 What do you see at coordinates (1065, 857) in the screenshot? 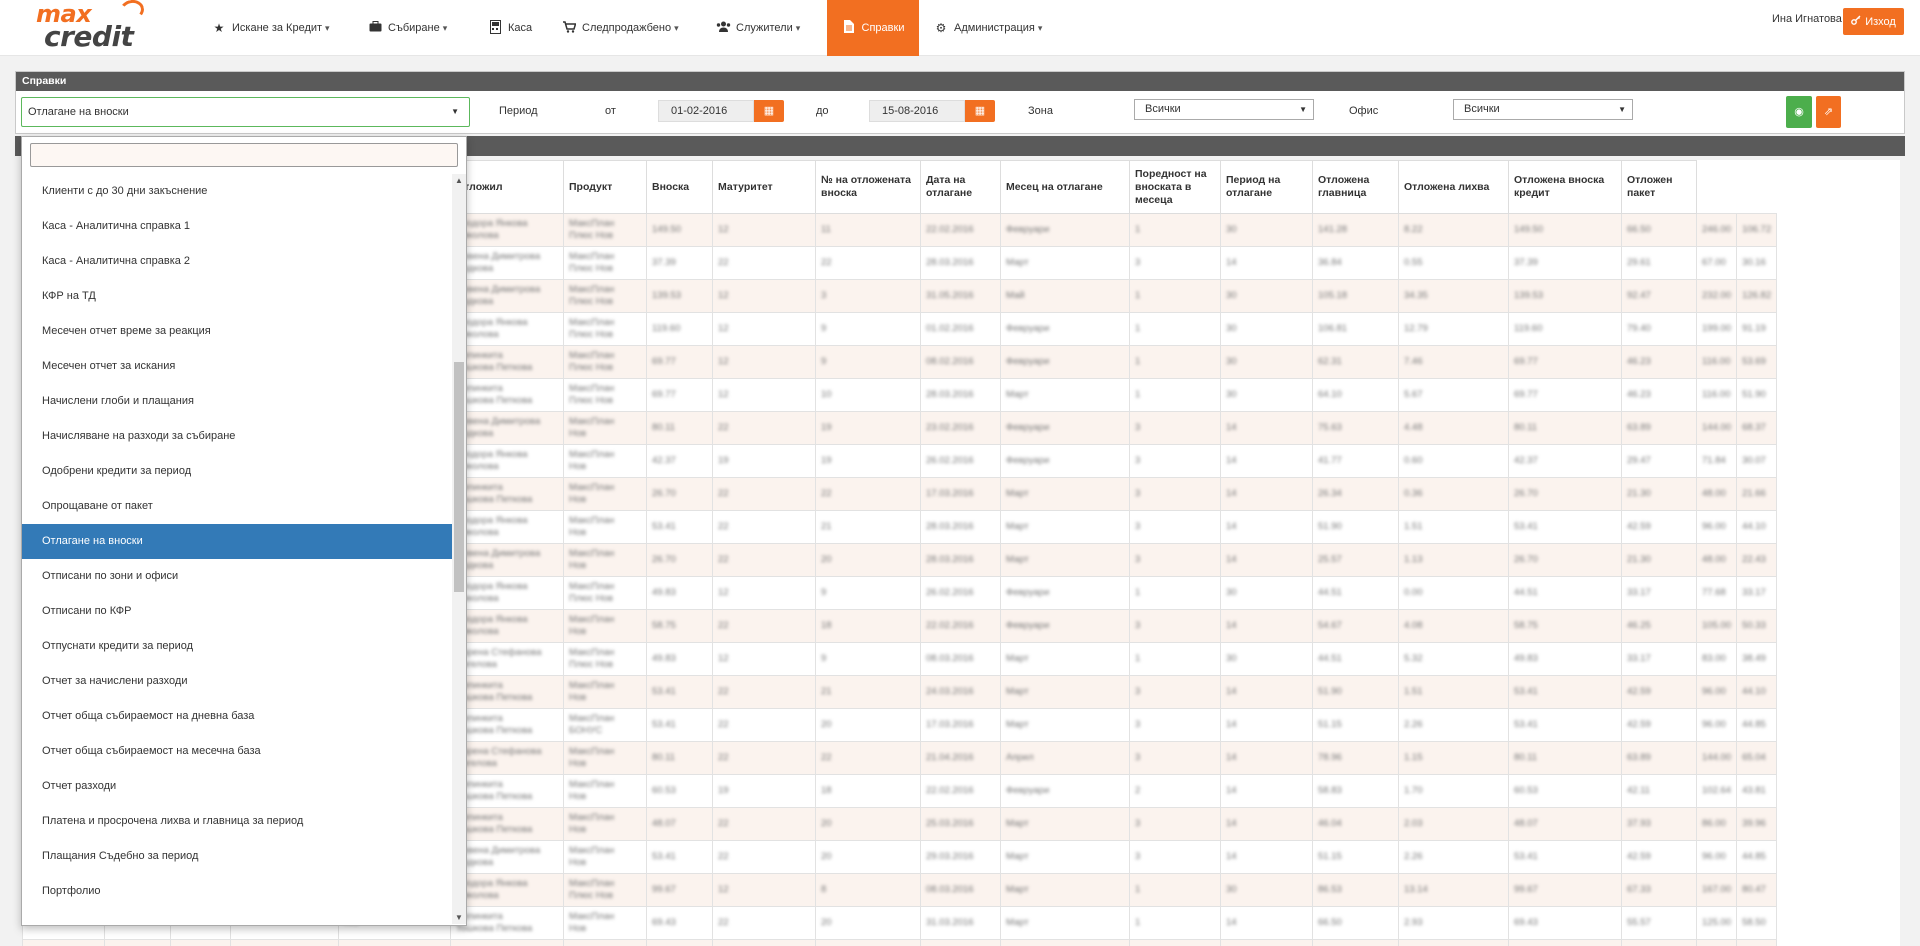
I see `value-cell: Март` at bounding box center [1065, 857].